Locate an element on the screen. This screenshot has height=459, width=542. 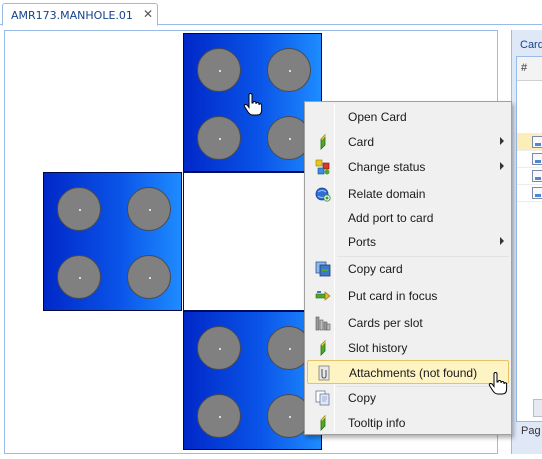
menu-item-tooltip-info: Tooltip info is located at coordinates (408, 423).